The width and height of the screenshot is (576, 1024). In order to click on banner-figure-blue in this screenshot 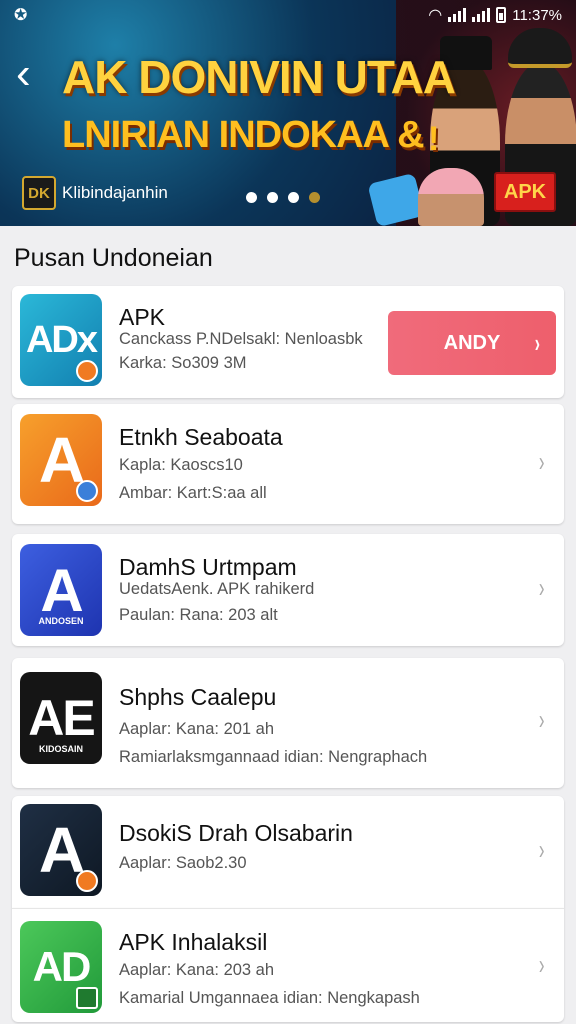, I will do `click(396, 199)`.